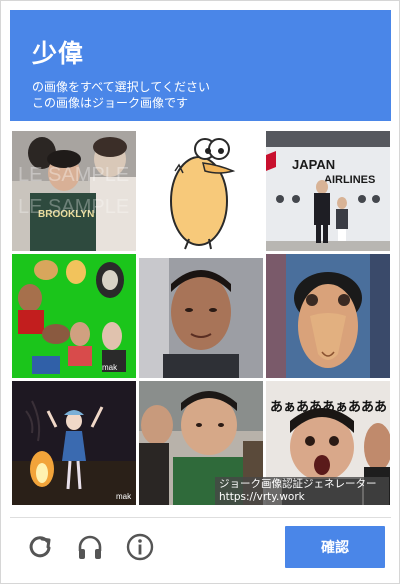 The image size is (400, 584). I want to click on image-tile-7: mak, so click(74, 443).